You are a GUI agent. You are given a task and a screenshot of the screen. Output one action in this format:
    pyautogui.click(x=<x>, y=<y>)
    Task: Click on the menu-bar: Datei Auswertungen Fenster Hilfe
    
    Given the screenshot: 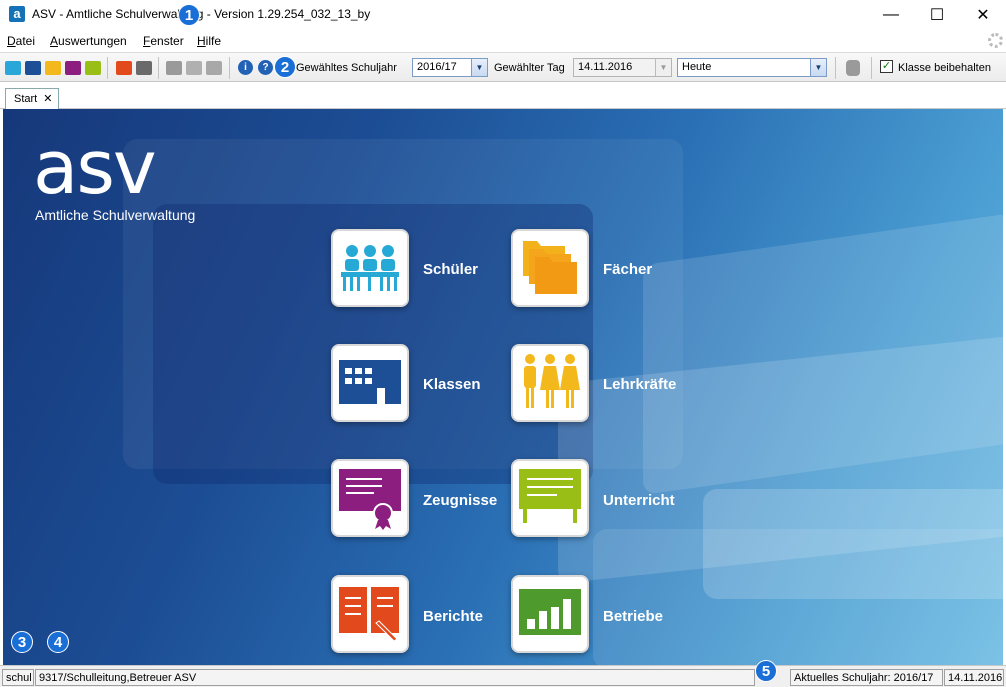 What is the action you would take?
    pyautogui.click(x=503, y=41)
    